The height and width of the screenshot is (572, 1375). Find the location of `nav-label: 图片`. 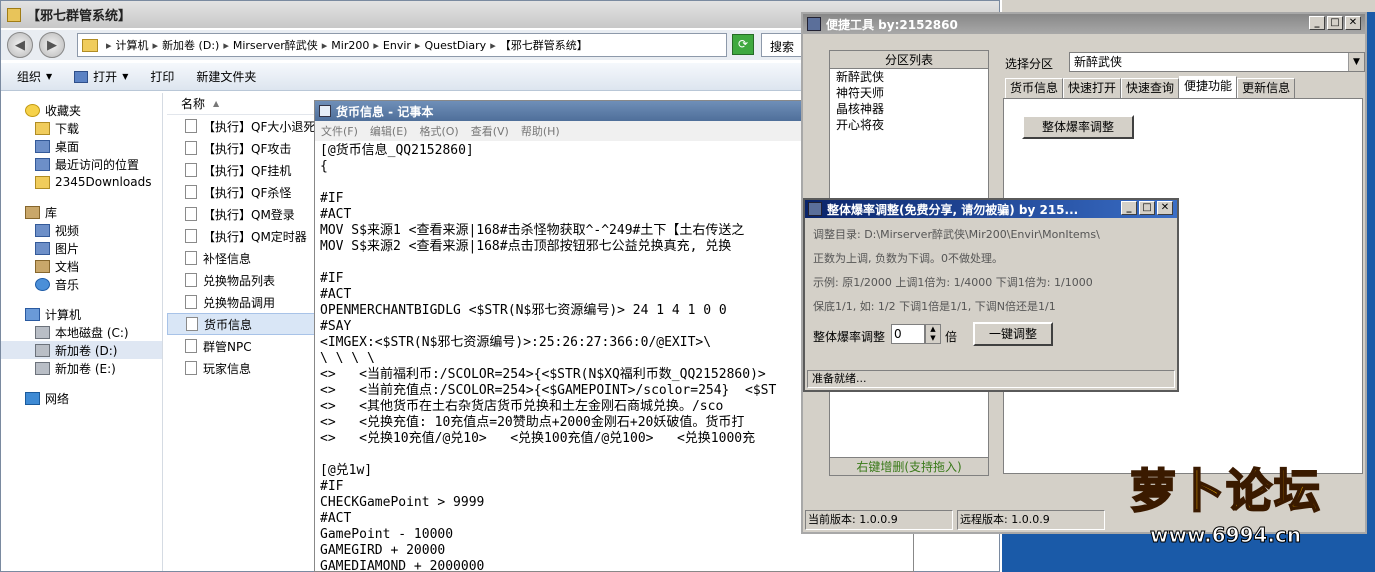

nav-label: 图片 is located at coordinates (67, 248).